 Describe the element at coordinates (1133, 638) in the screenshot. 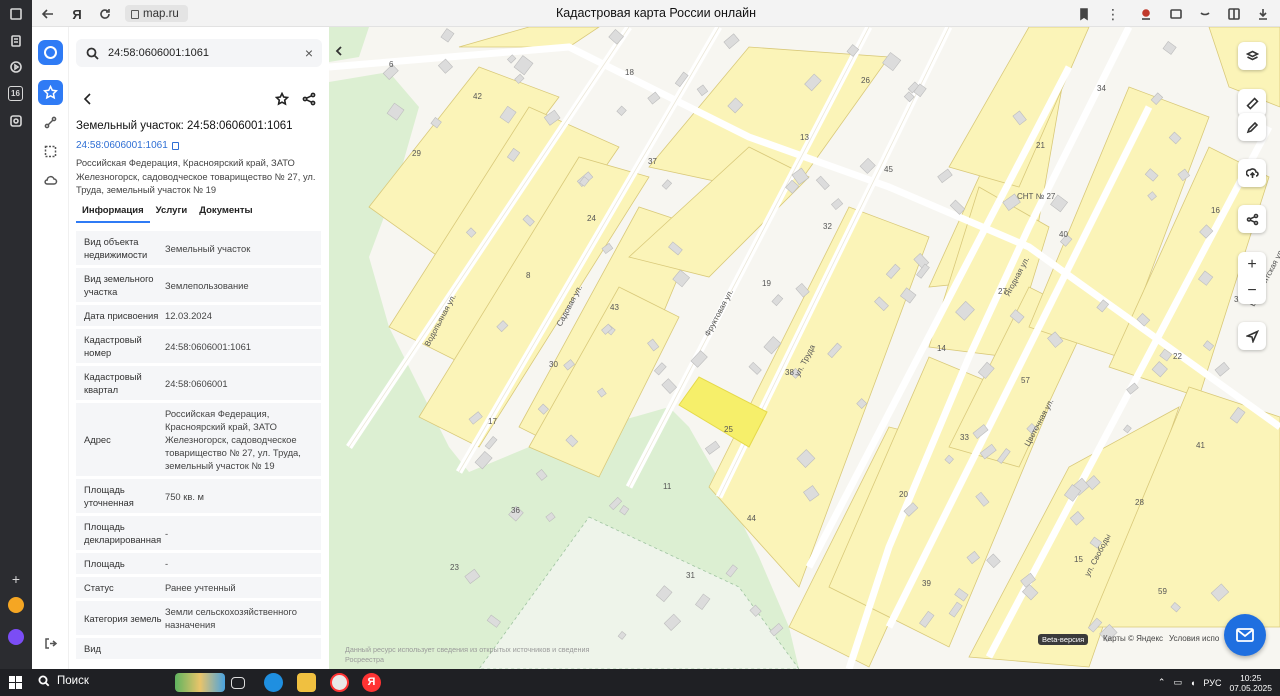

I see `map-attribution: Карты © Яндекс` at that location.